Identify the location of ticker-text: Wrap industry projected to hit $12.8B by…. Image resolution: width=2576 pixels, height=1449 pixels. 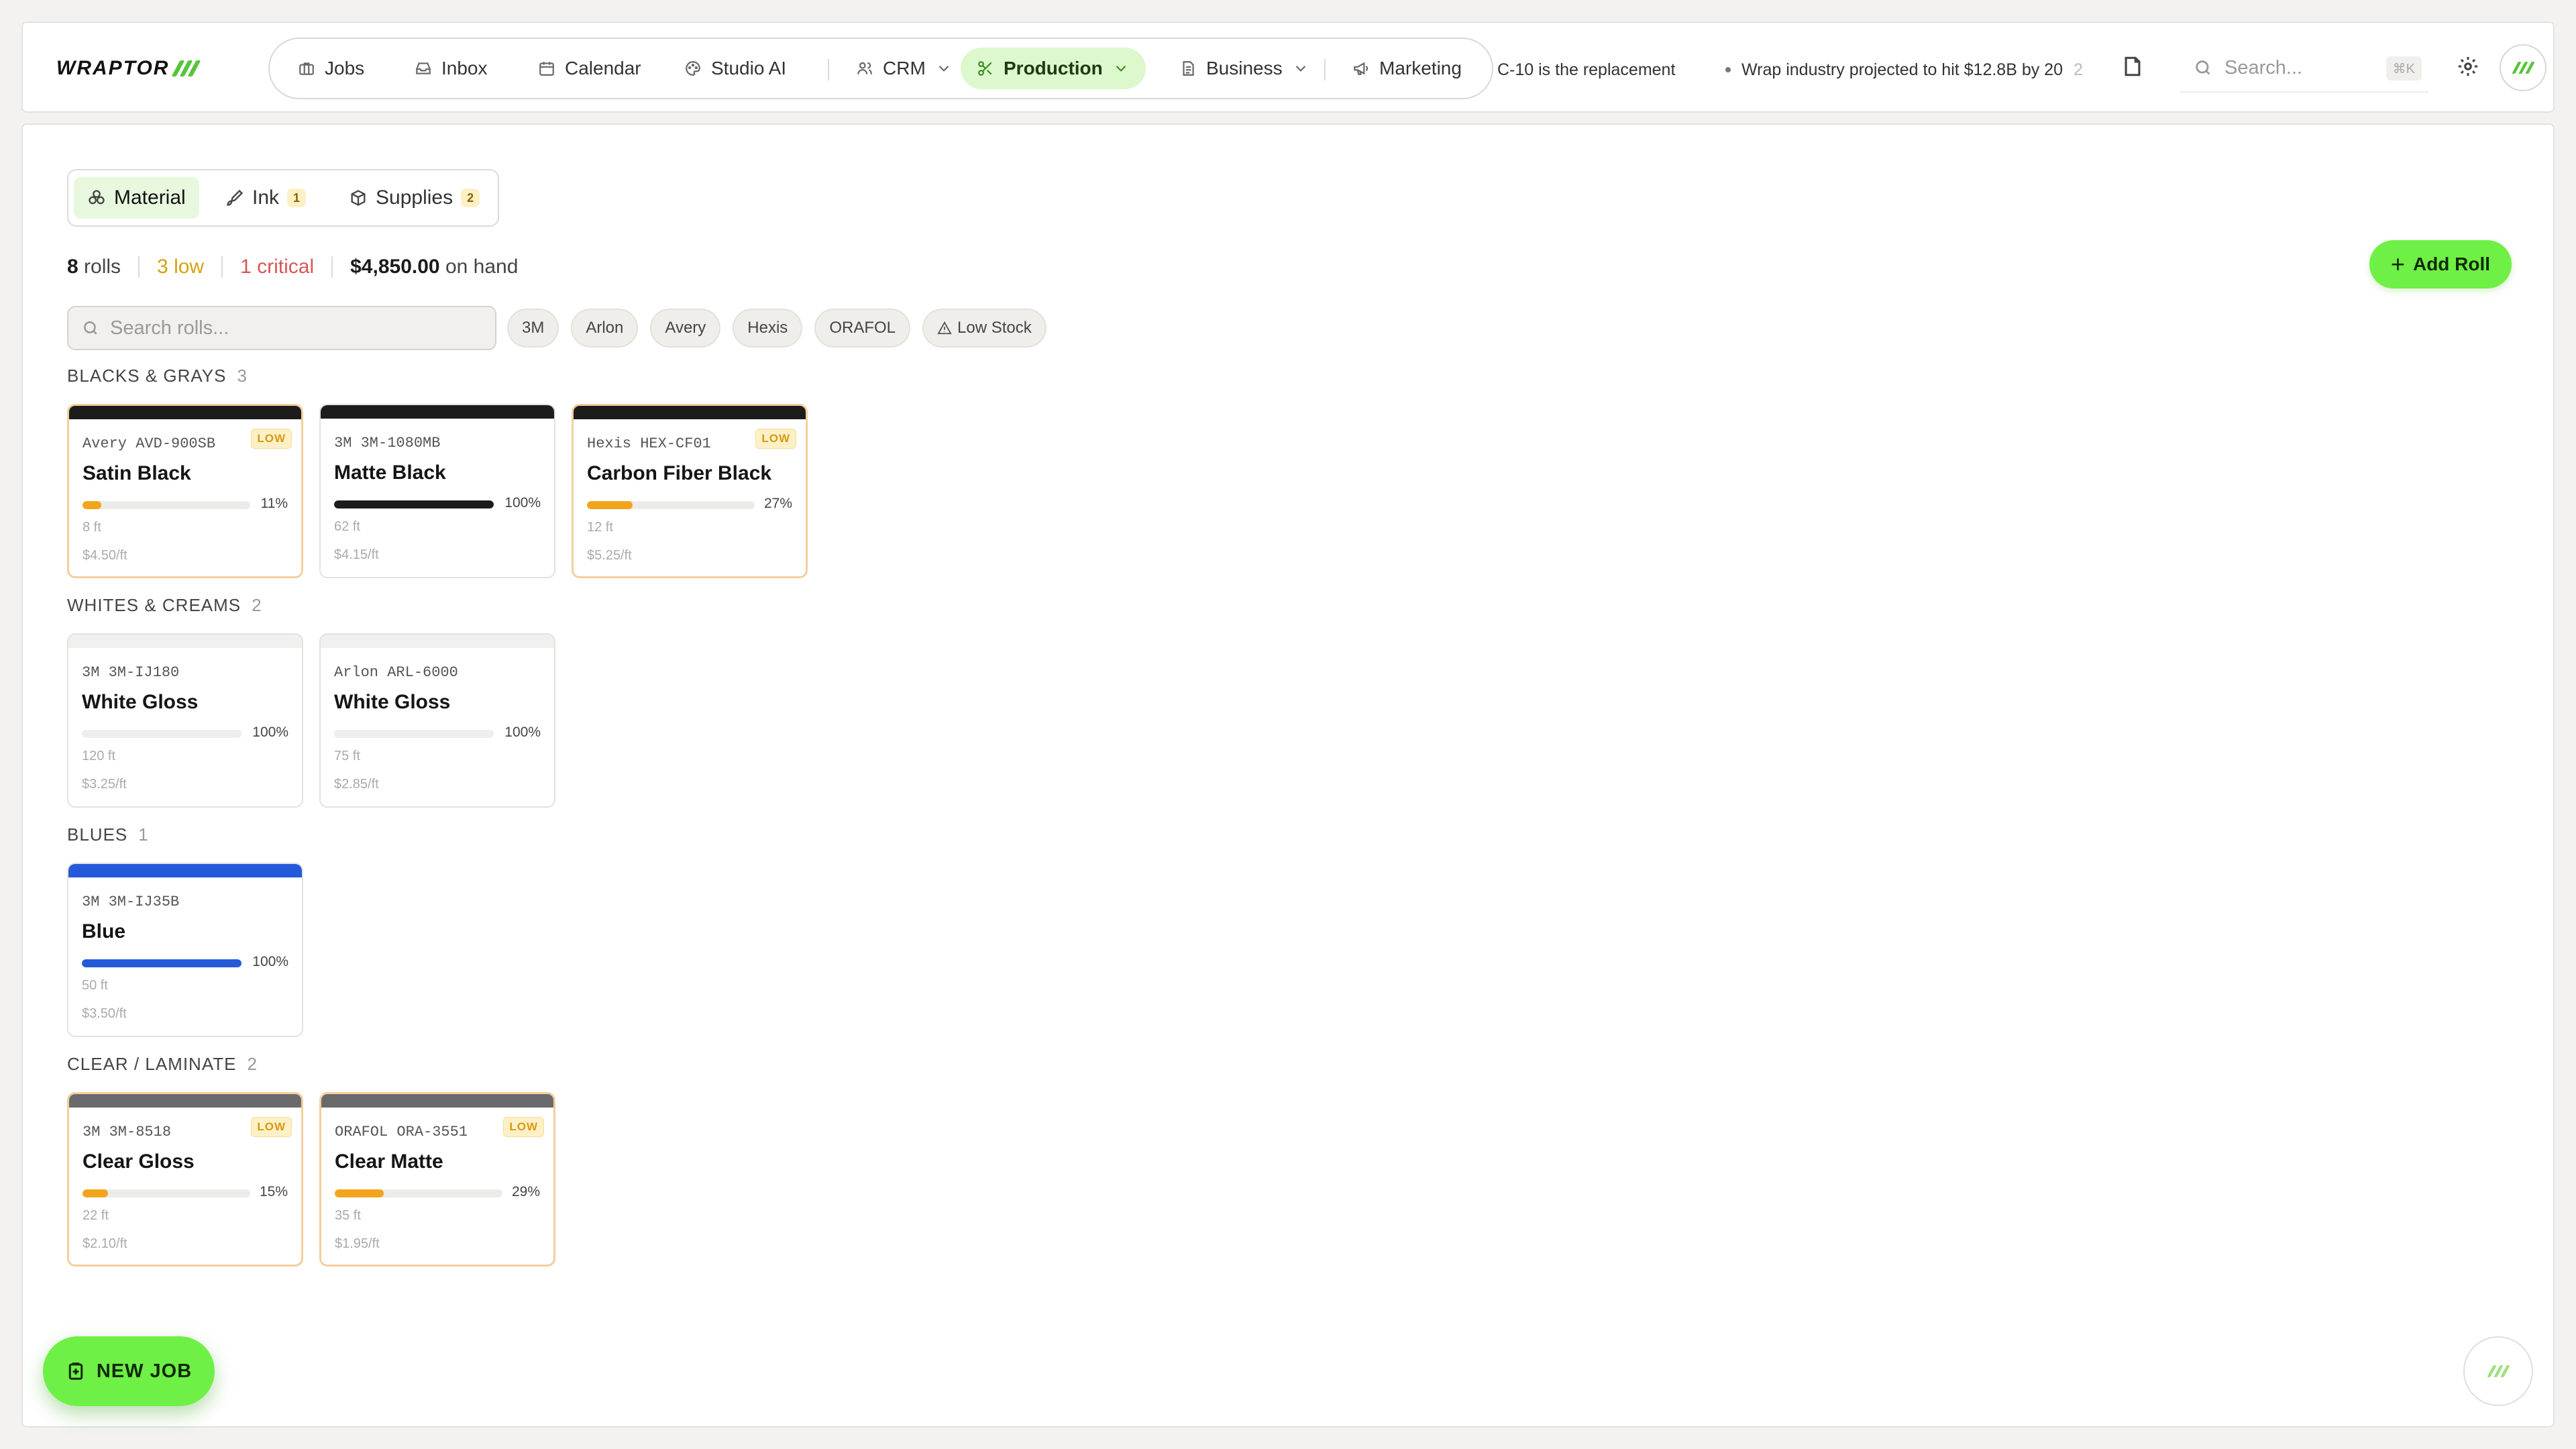
(1902, 69).